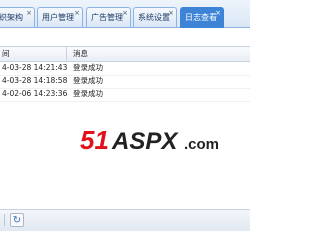  I want to click on column-divider, so click(66, 54).